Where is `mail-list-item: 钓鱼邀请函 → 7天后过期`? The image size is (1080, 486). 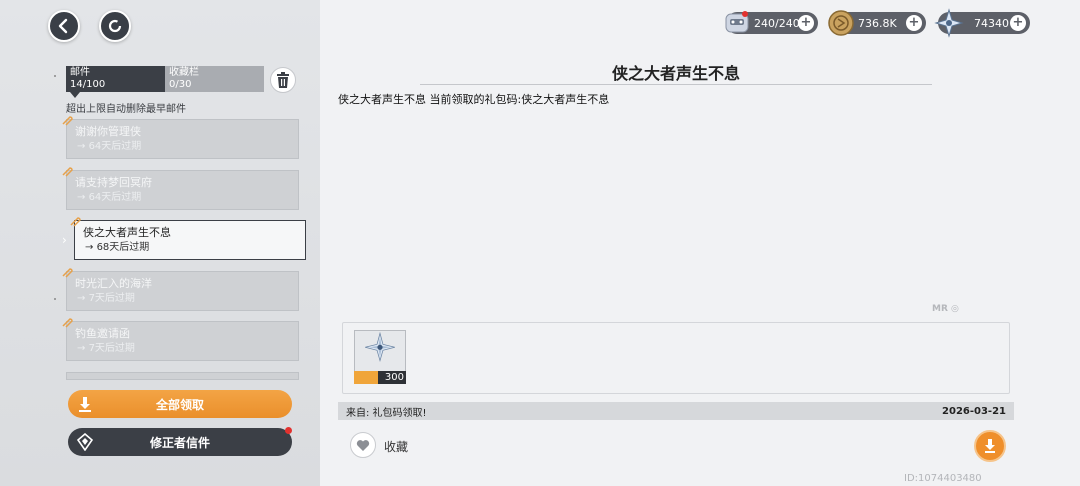 mail-list-item: 钓鱼邀请函 → 7天后过期 is located at coordinates (180, 339).